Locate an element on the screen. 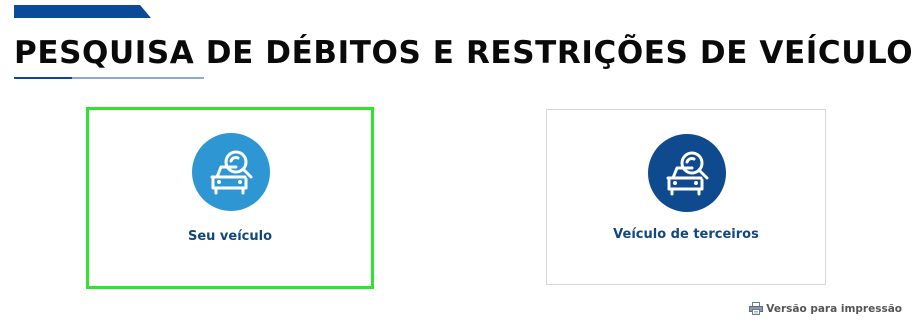  title-underline is located at coordinates (109, 78).